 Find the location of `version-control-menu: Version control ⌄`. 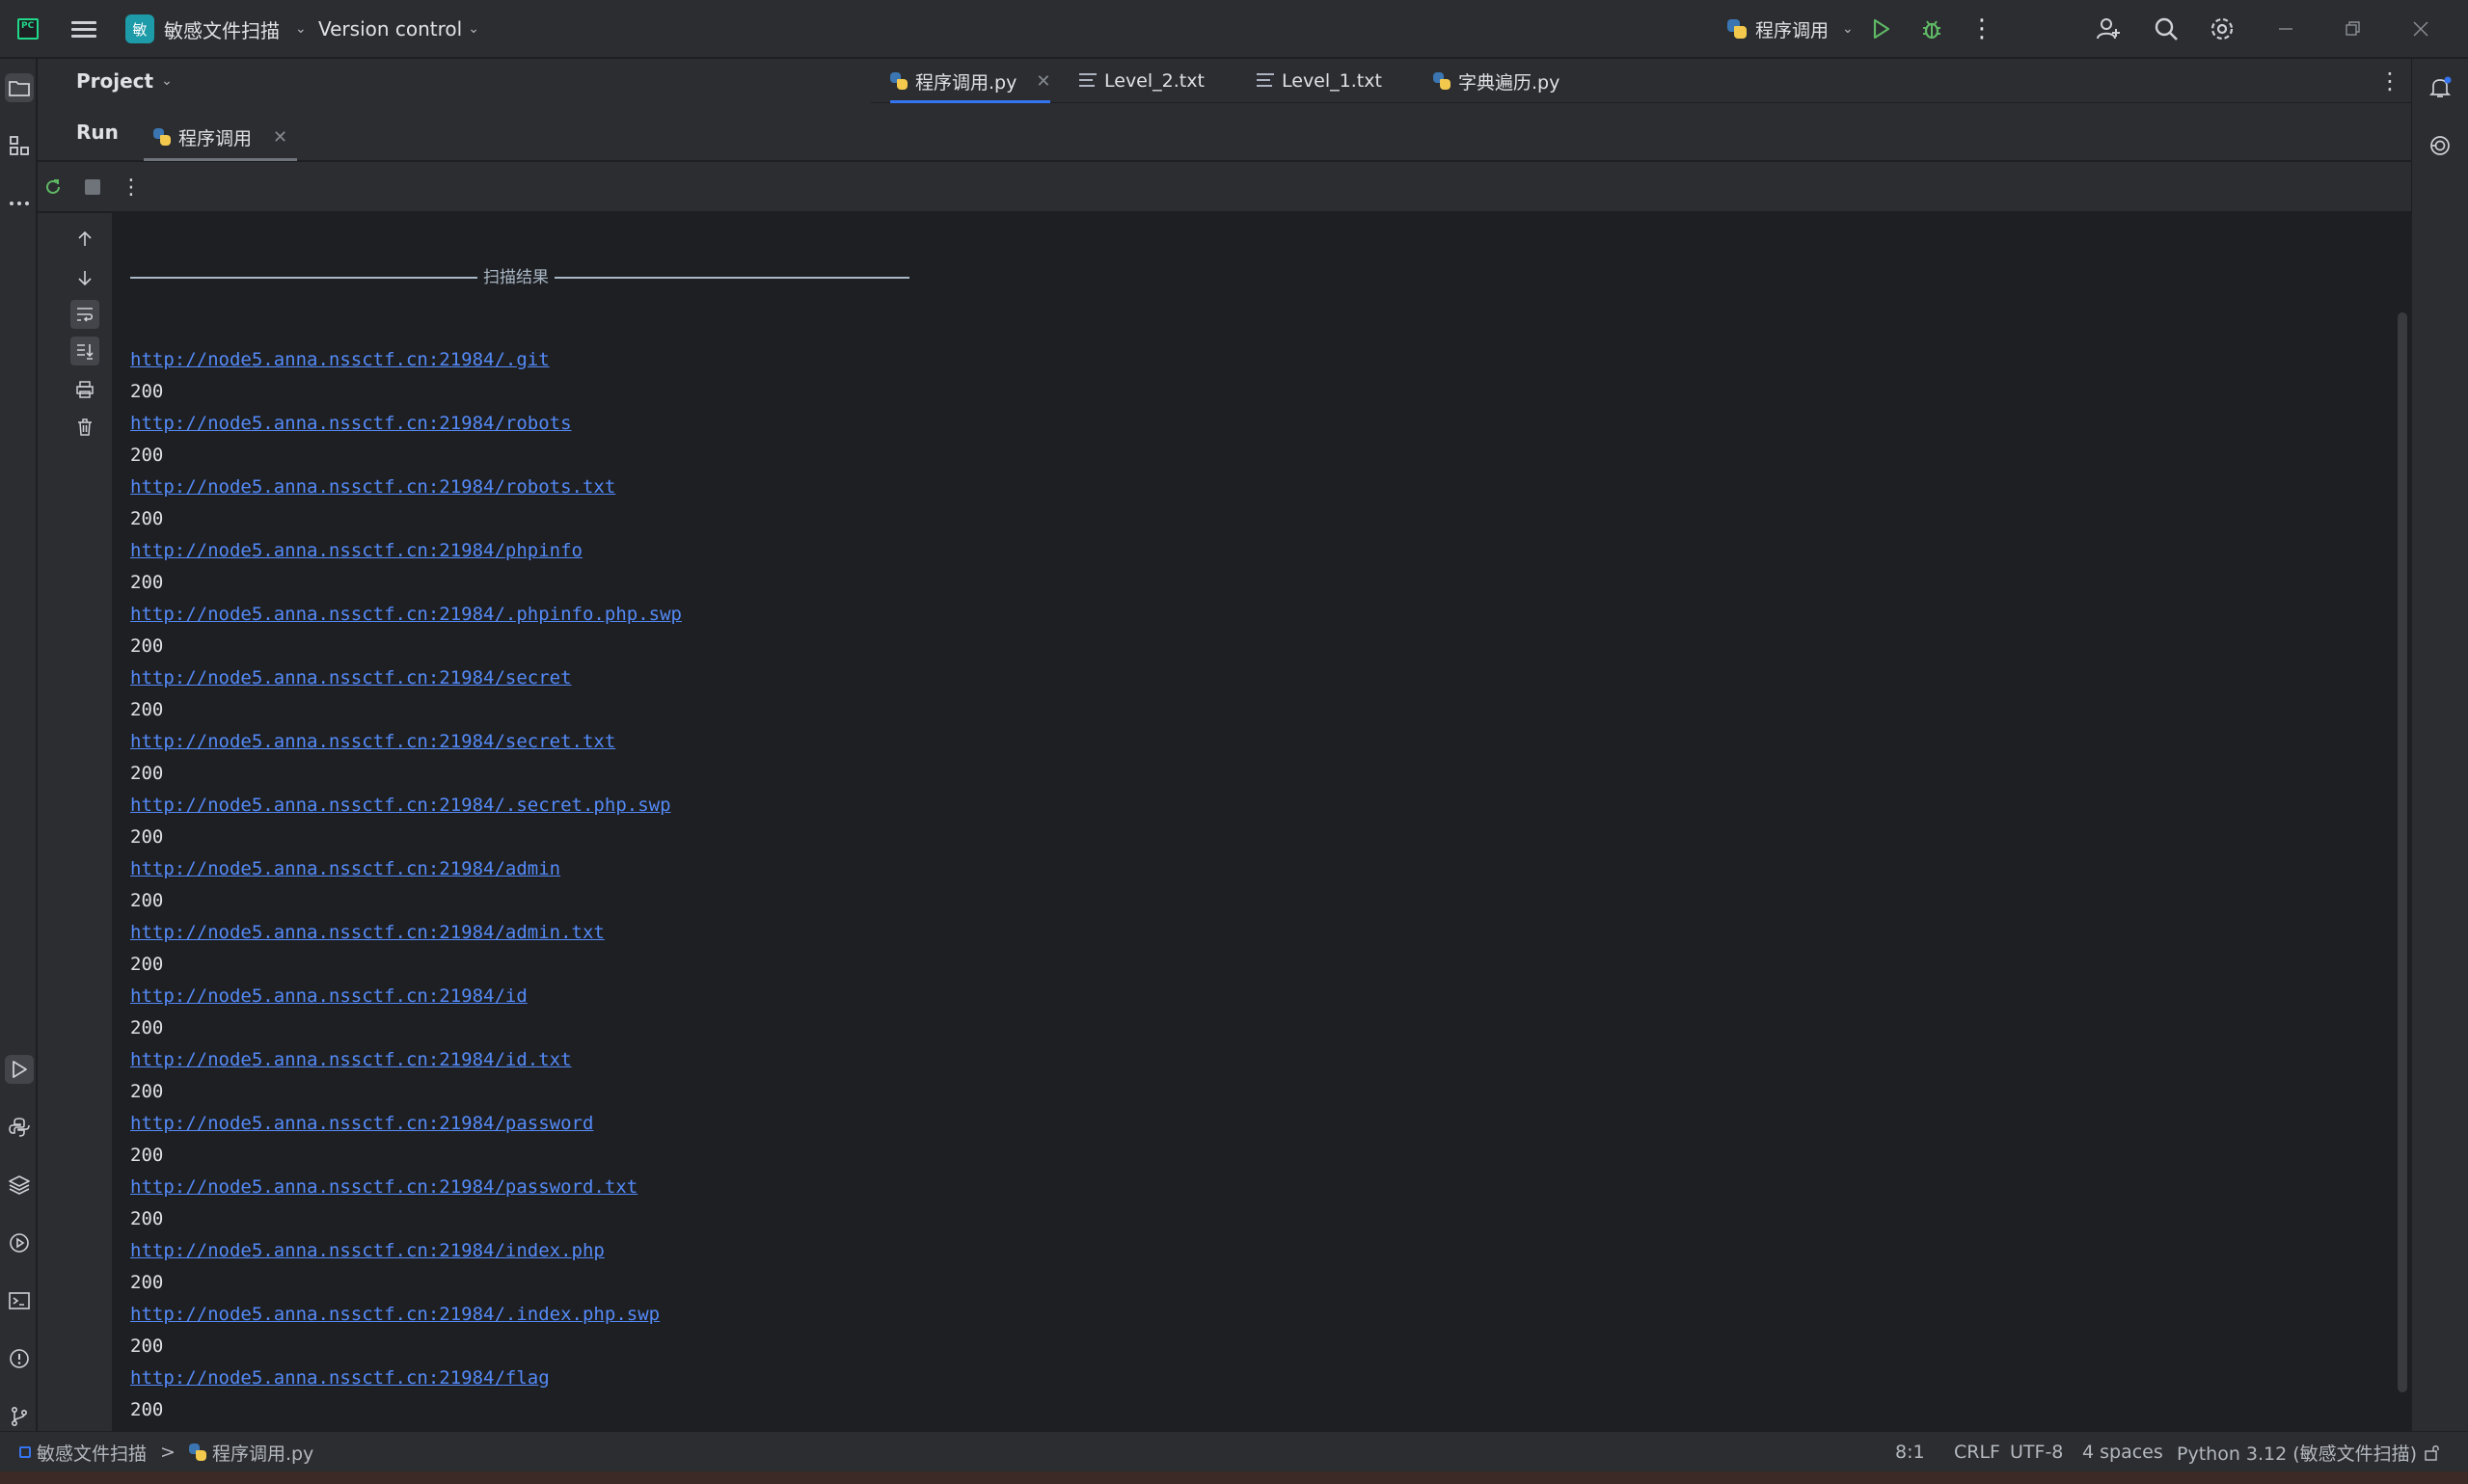

version-control-menu: Version control ⌄ is located at coordinates (398, 29).